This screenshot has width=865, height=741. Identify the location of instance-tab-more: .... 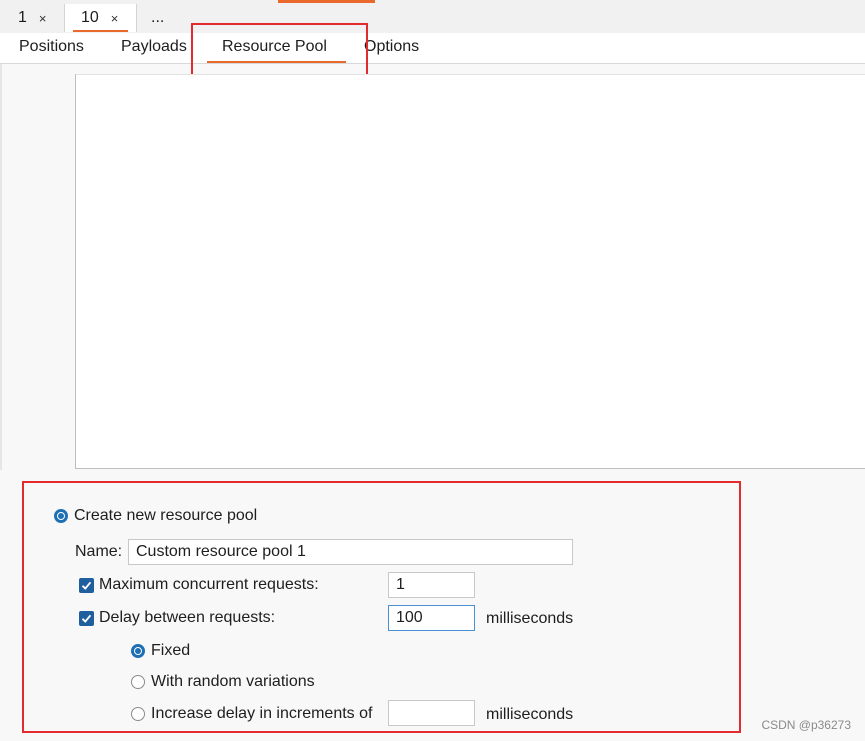
(157, 18).